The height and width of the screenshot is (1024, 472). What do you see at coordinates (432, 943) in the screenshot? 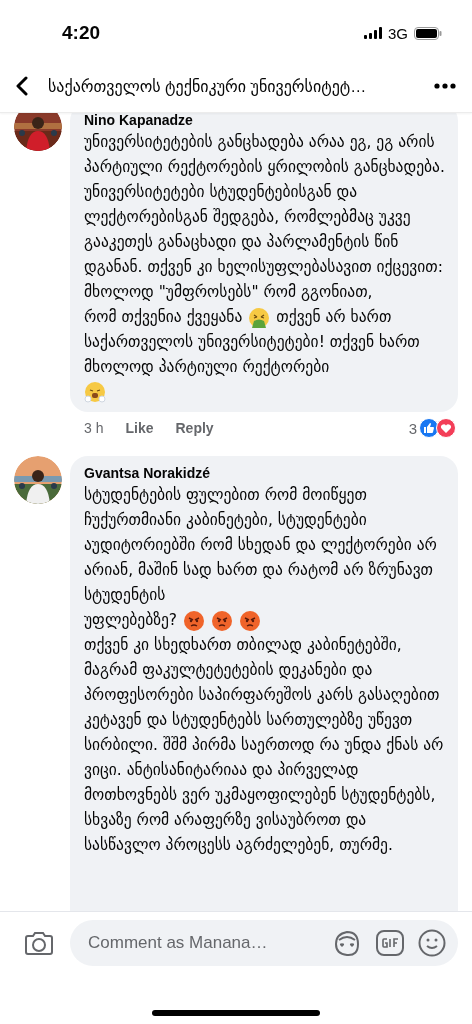
I see `smiley-icon` at bounding box center [432, 943].